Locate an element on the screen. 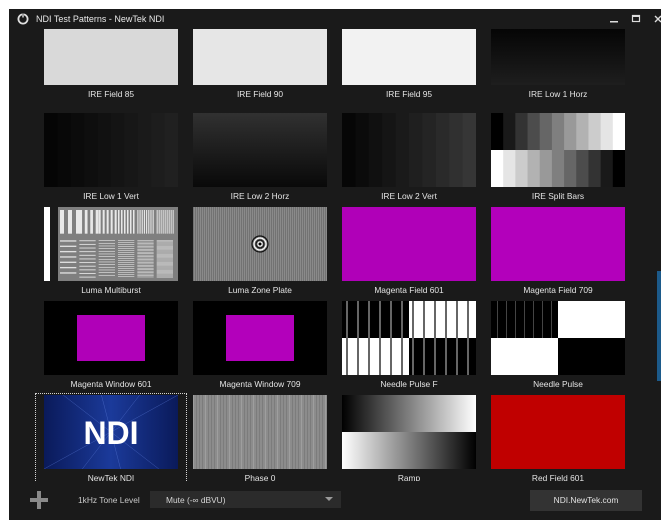  tone-level-select: Mute (-∞ dBVU) is located at coordinates (245, 499).